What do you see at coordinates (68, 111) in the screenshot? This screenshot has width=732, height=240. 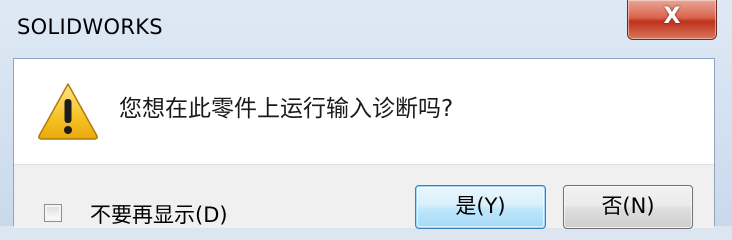 I see `warning-icon` at bounding box center [68, 111].